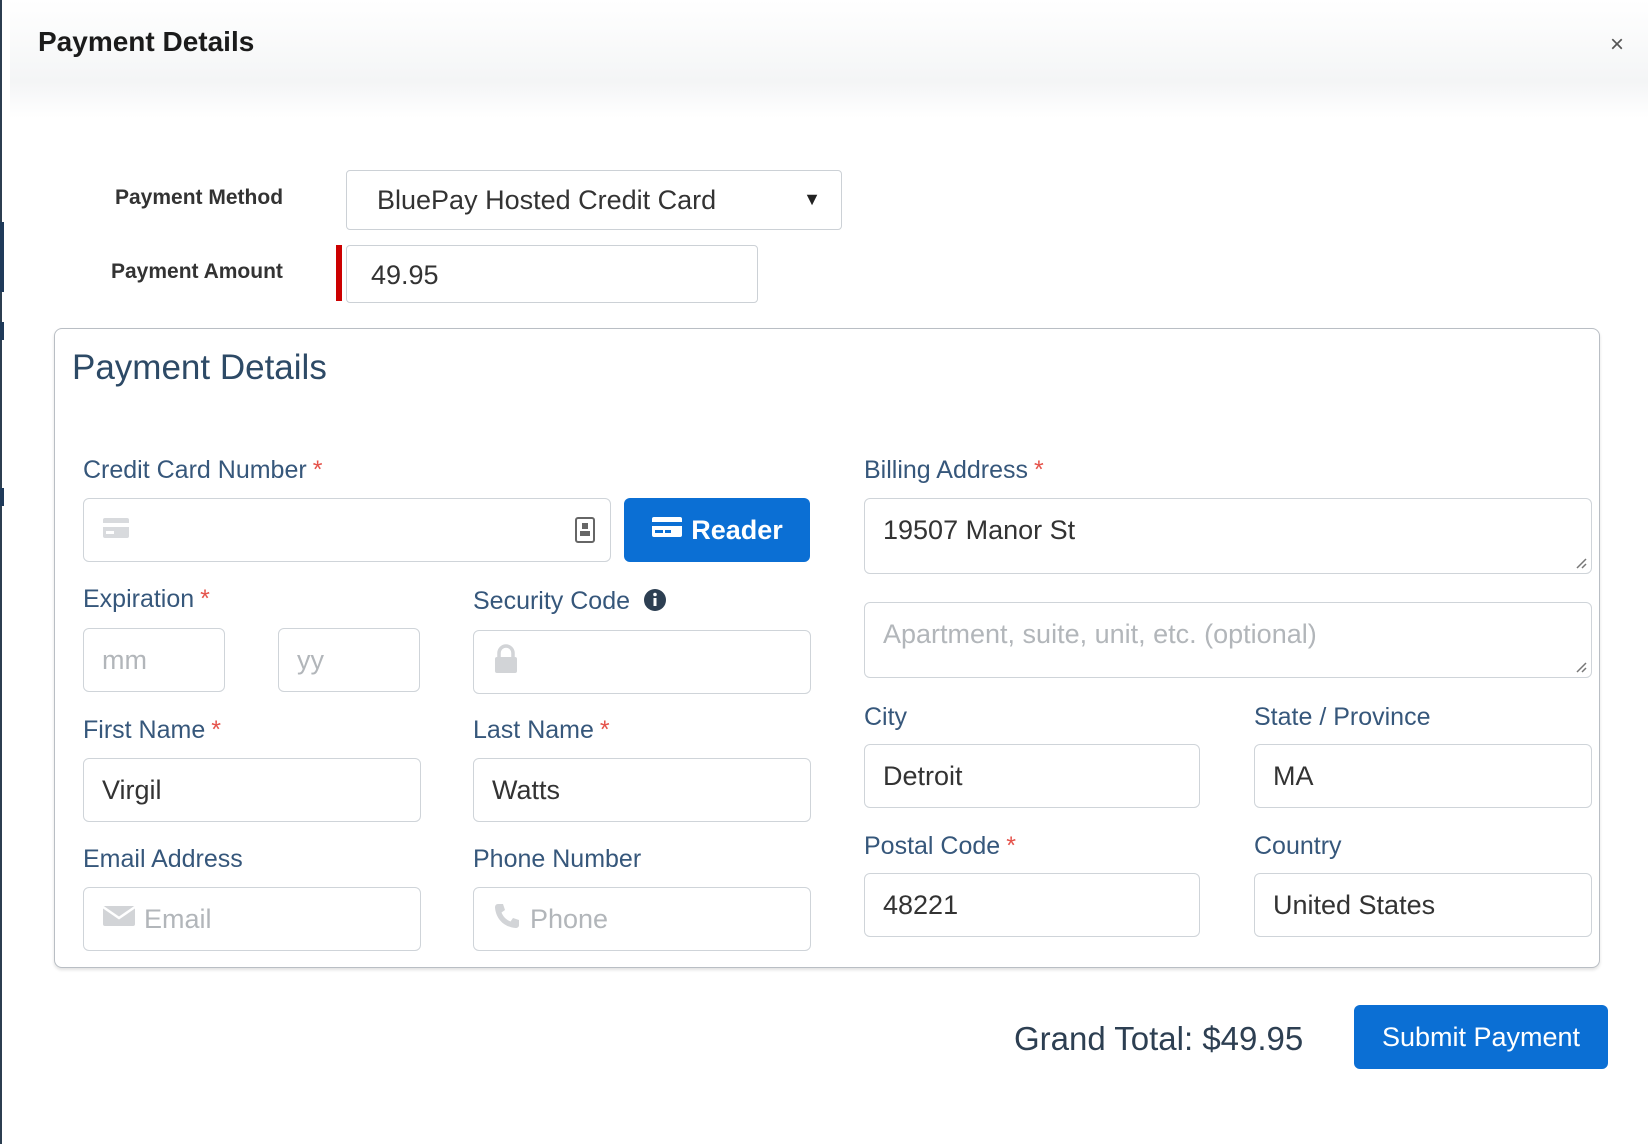 The image size is (1648, 1144). What do you see at coordinates (1032, 905) in the screenshot?
I see `postal-code-input: 48221` at bounding box center [1032, 905].